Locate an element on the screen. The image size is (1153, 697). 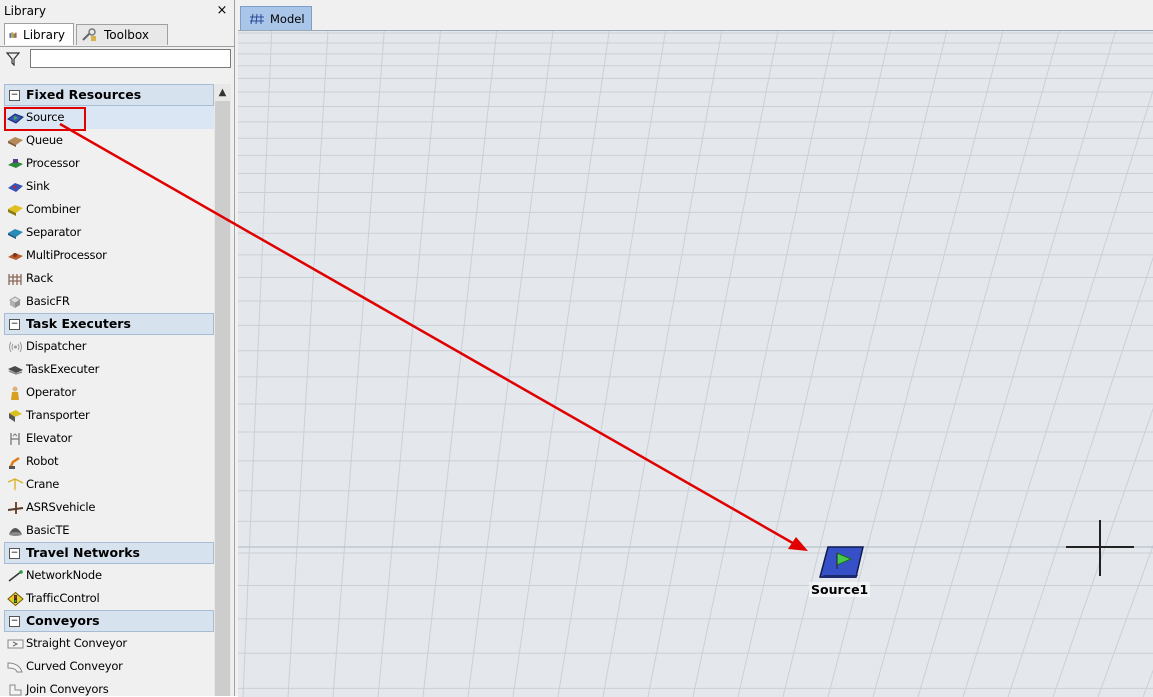
basicfr-icon is located at coordinates (15, 301).